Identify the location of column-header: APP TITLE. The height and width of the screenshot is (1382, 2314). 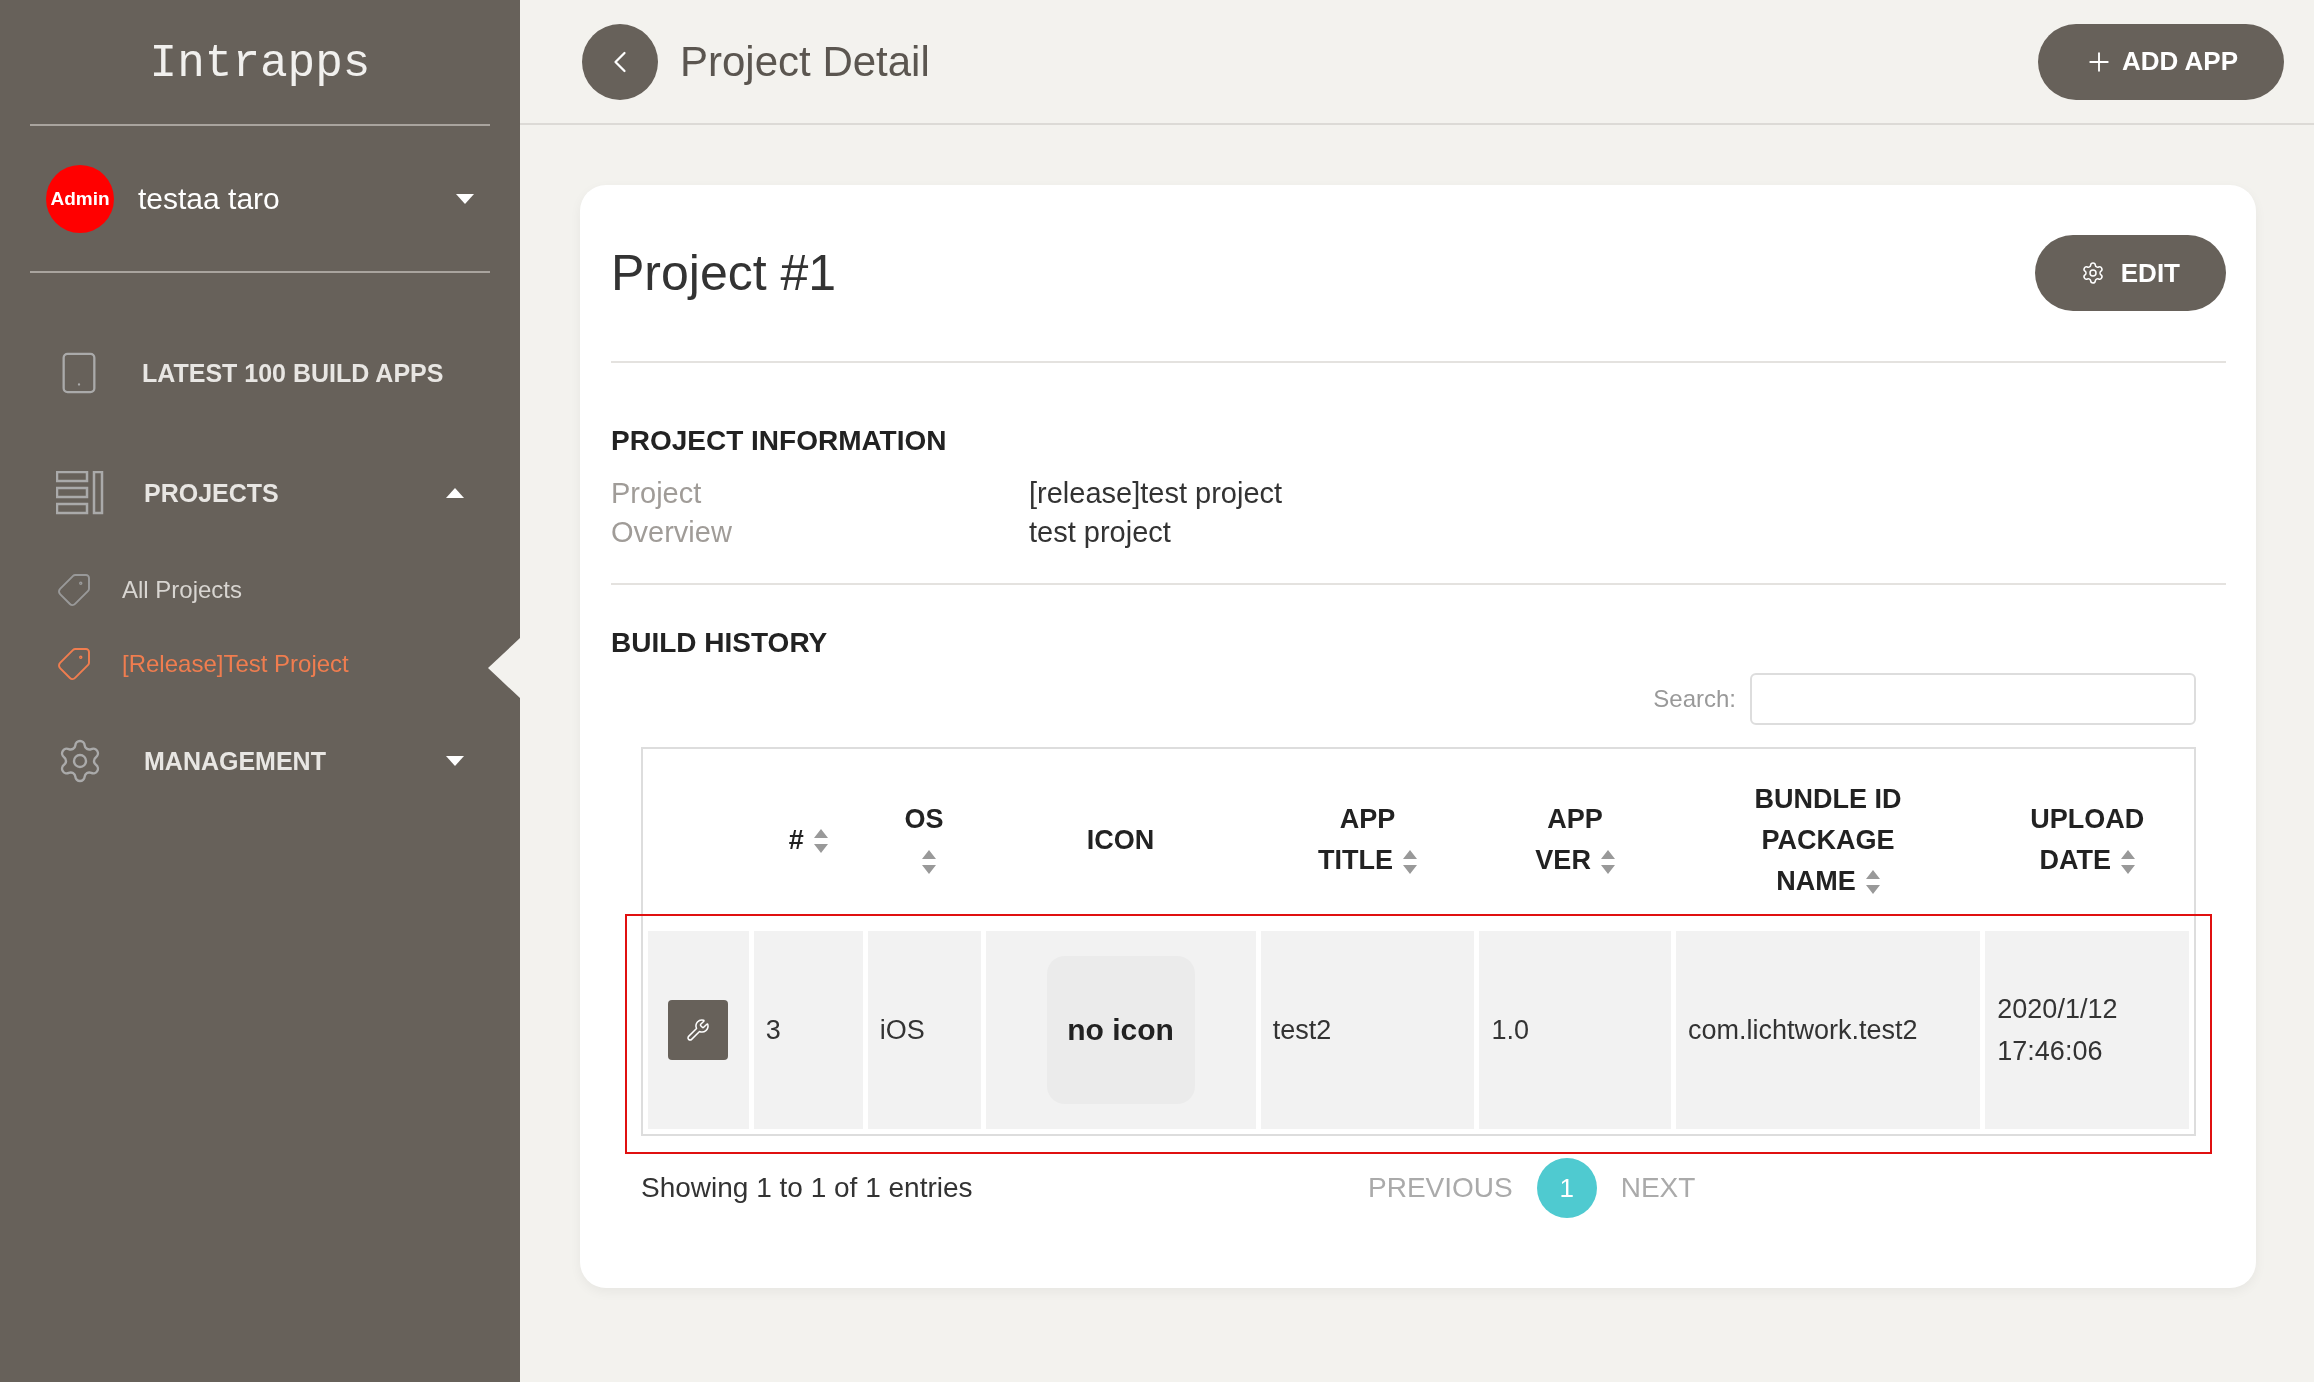
(1367, 840).